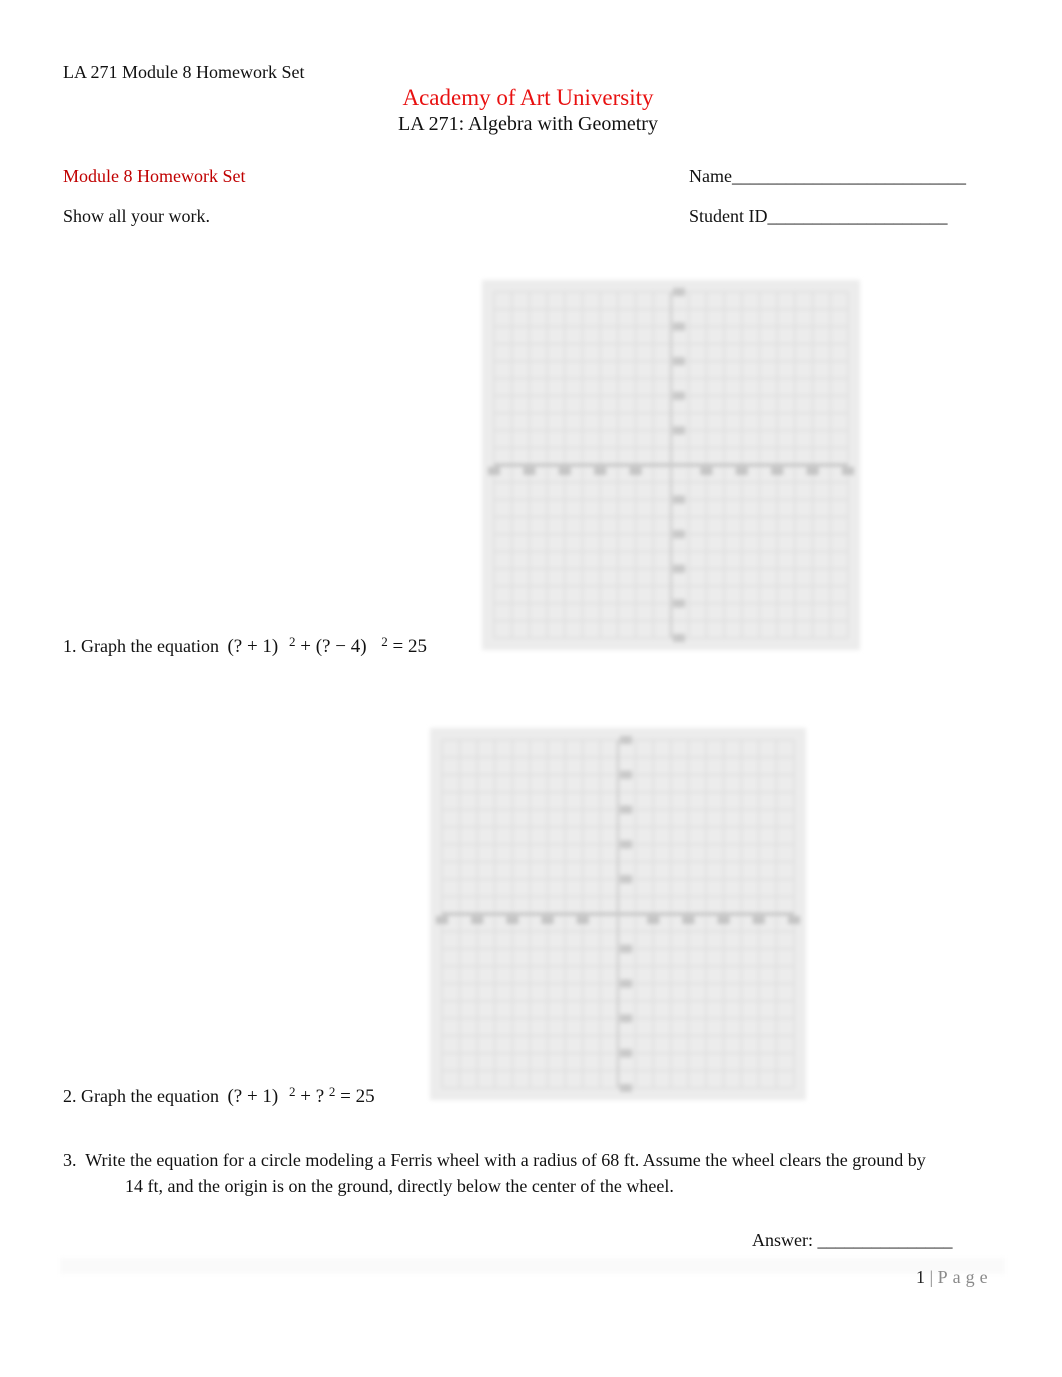 This screenshot has width=1062, height=1377. What do you see at coordinates (728, 216) in the screenshot?
I see `student-id-label: Student ID` at bounding box center [728, 216].